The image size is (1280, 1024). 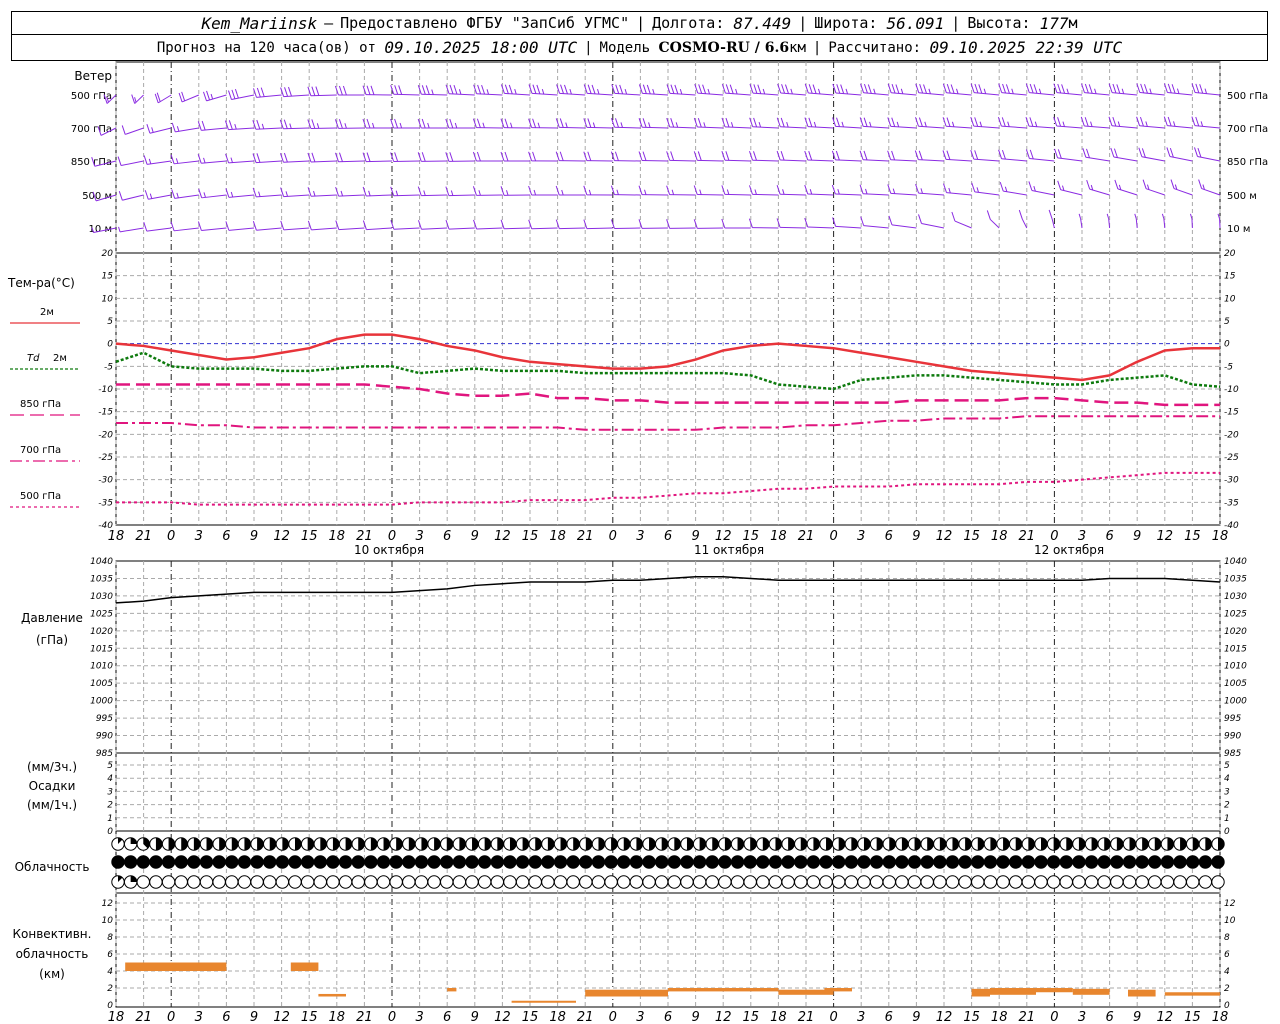 What do you see at coordinates (1227, 1006) in the screenshot?
I see `conv-tick-right: 0` at bounding box center [1227, 1006].